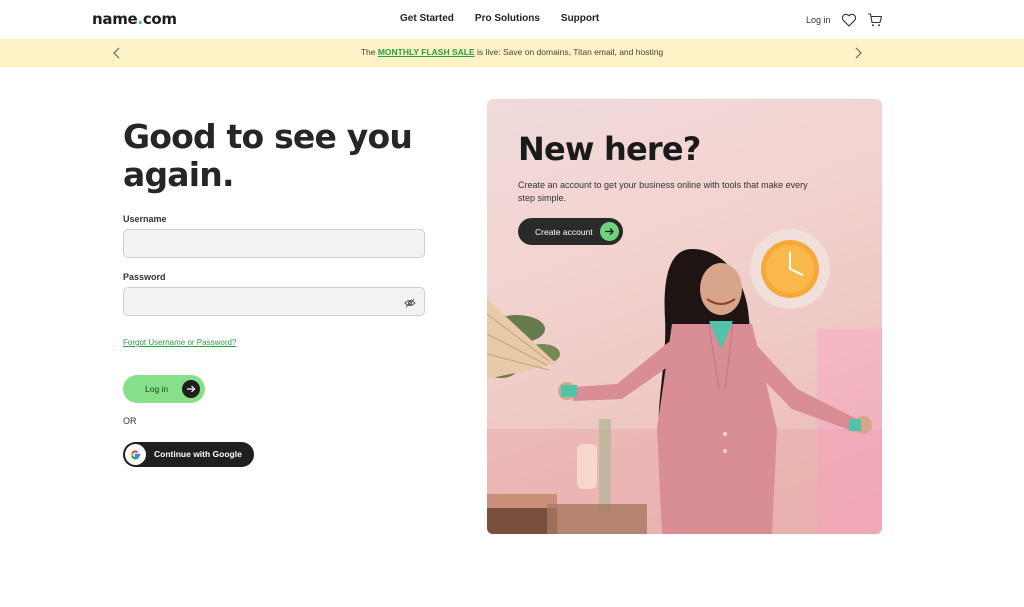  Describe the element at coordinates (130, 421) in the screenshot. I see `or-divider: OR` at that location.